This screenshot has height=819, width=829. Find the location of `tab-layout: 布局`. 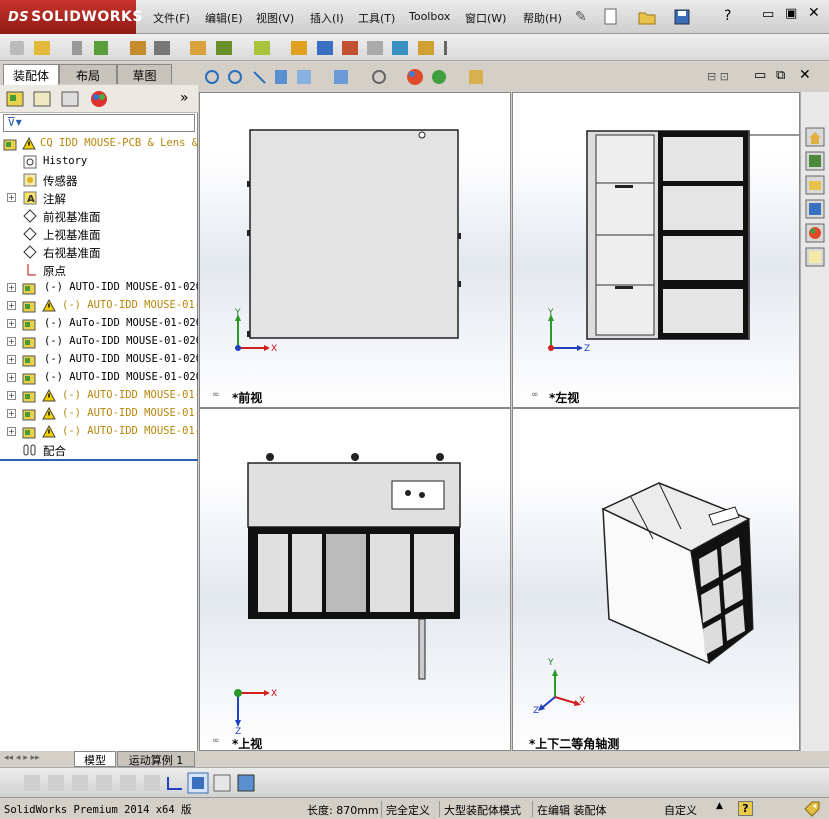

tab-layout: 布局 is located at coordinates (88, 74).